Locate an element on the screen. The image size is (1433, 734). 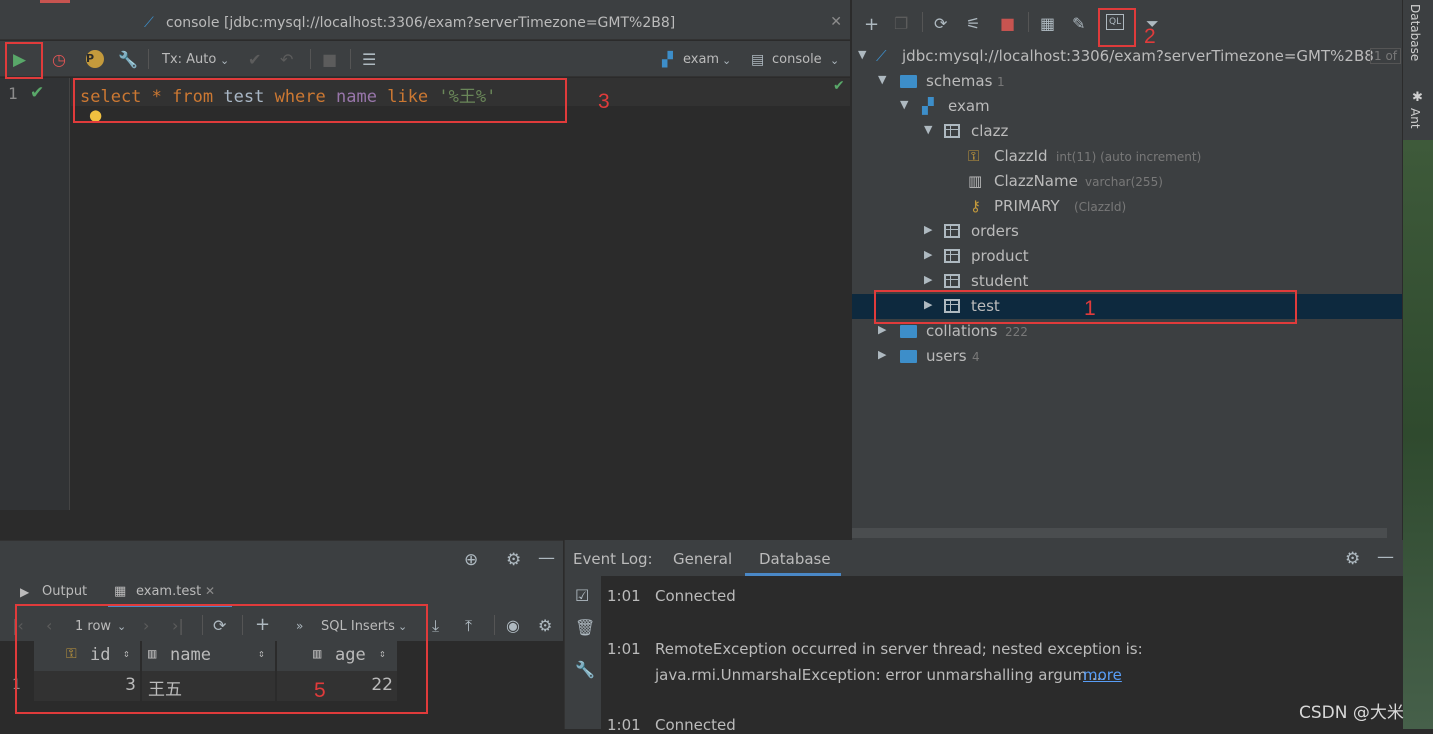
schema-selector: exam is located at coordinates (701, 59).